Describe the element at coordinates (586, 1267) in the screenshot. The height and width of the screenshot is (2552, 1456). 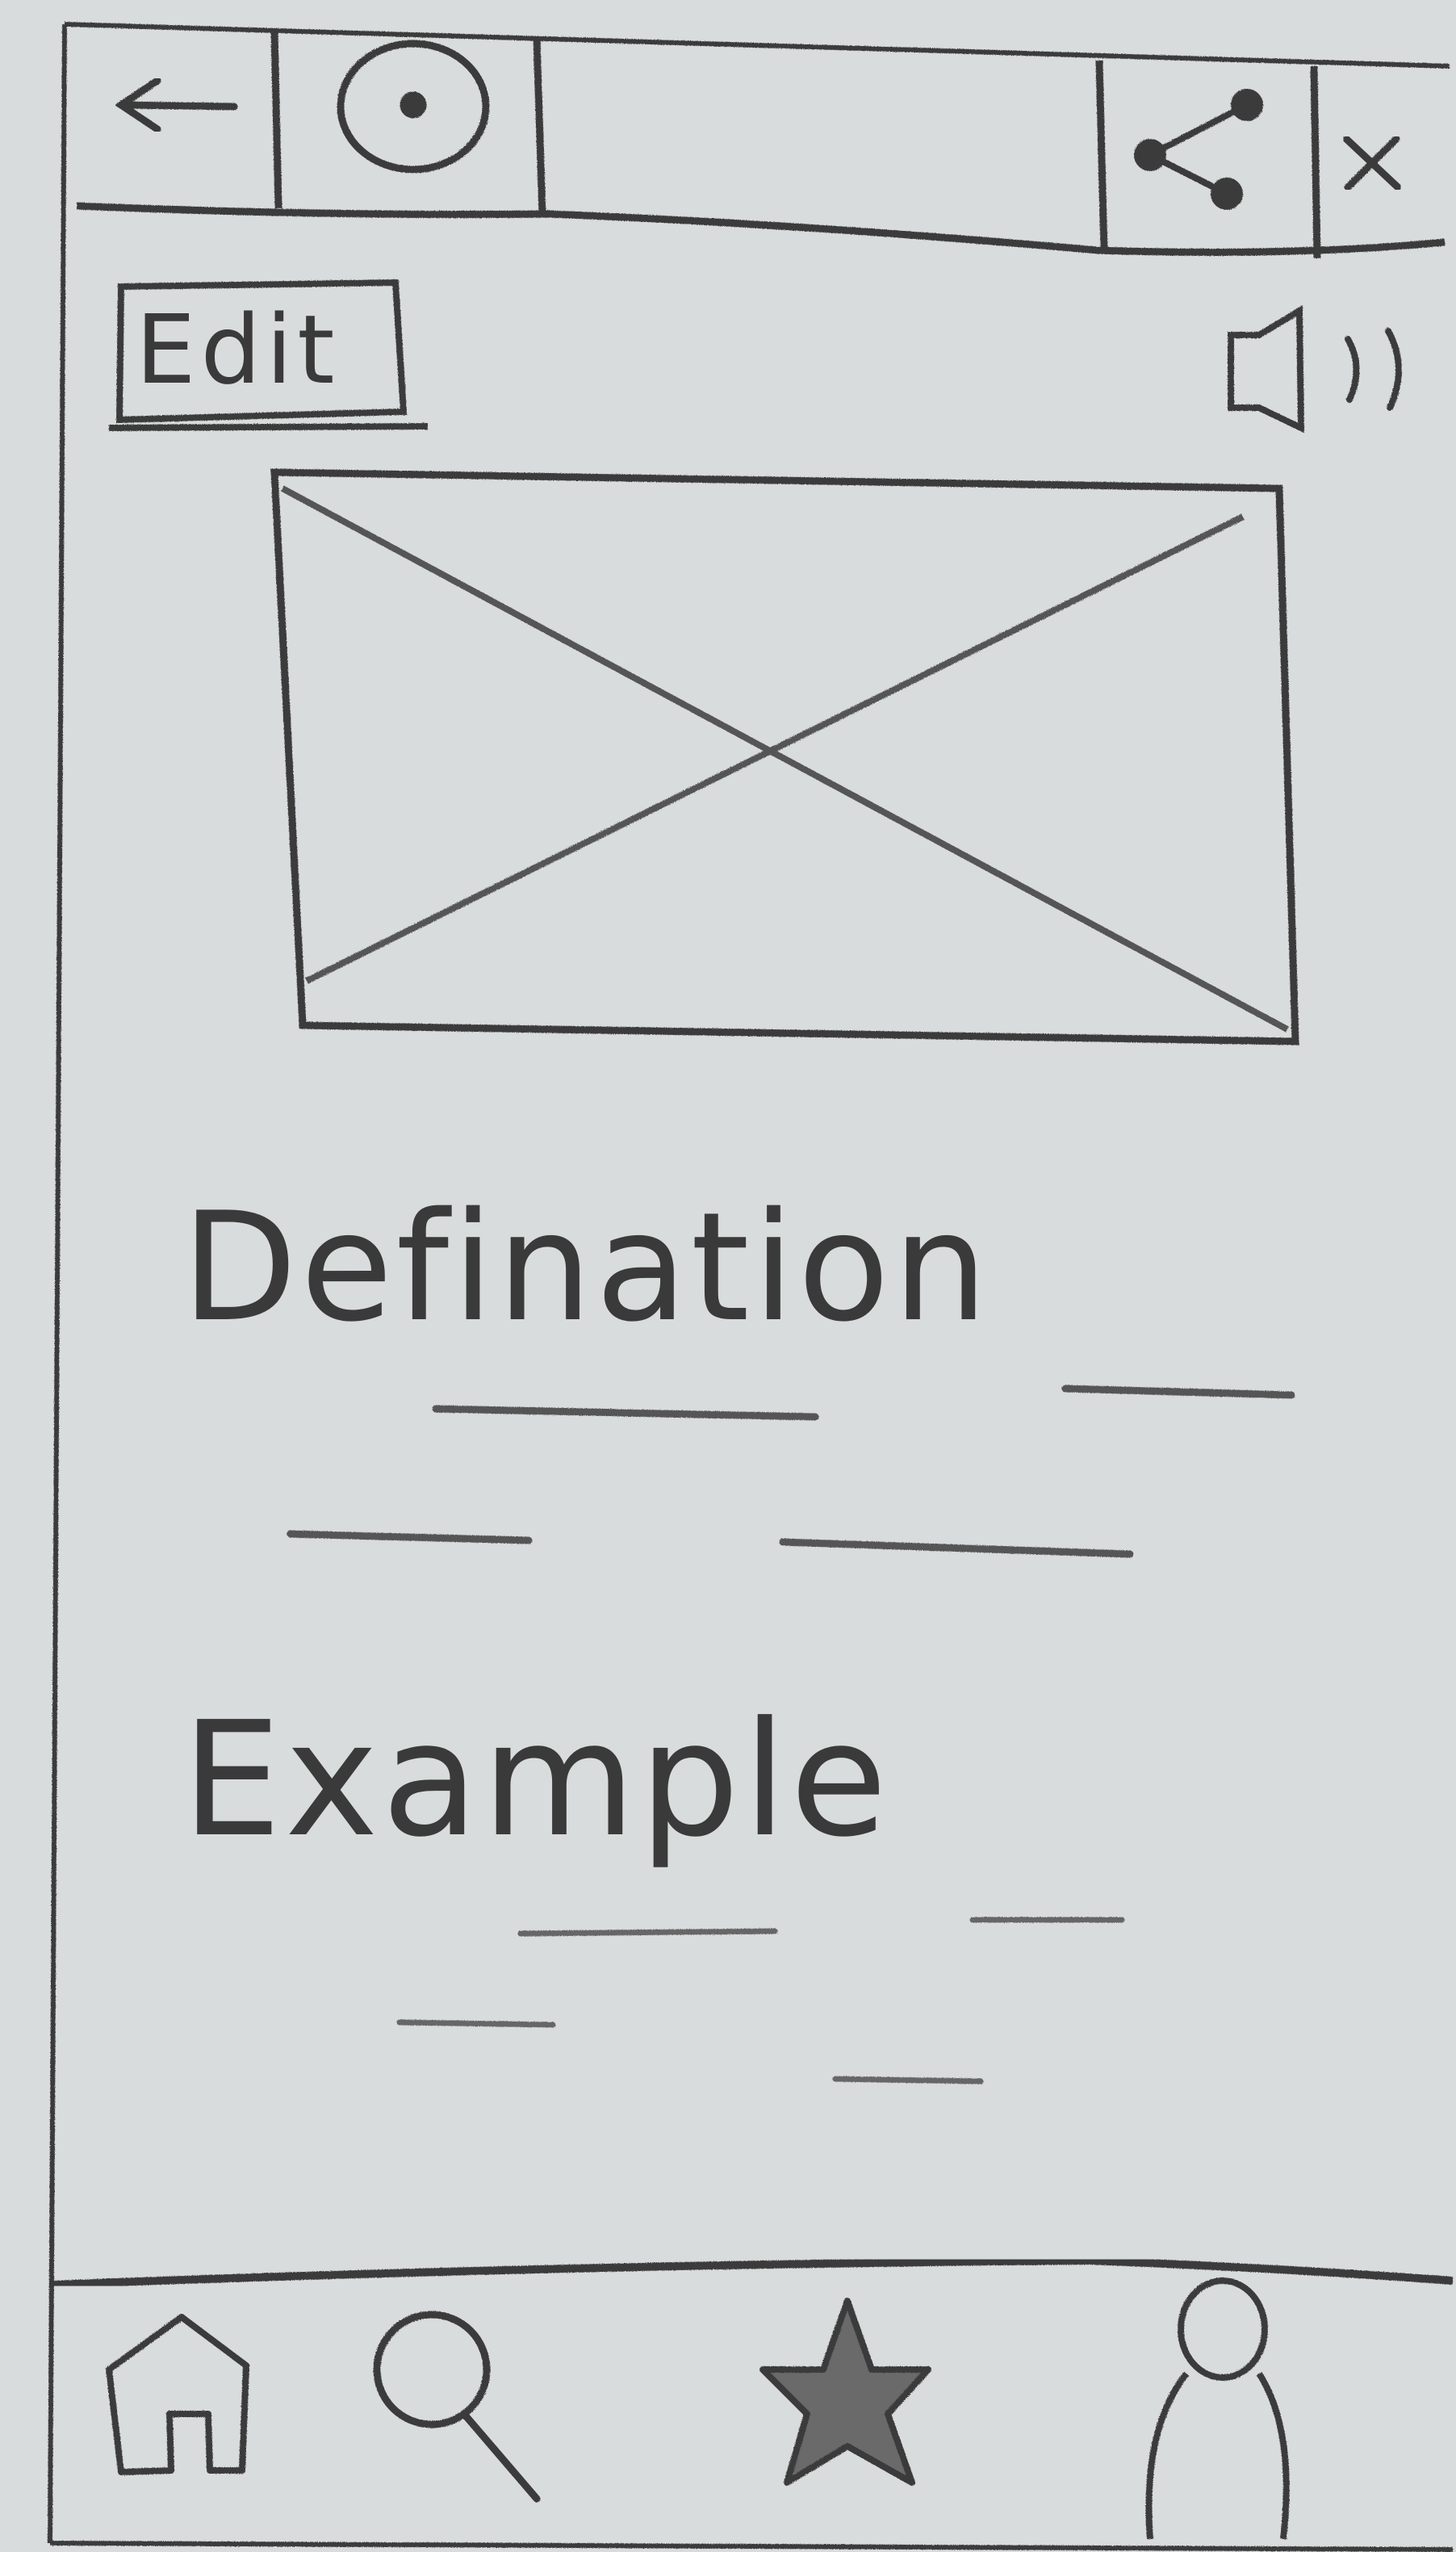
I see `definition-heading: Defination` at that location.